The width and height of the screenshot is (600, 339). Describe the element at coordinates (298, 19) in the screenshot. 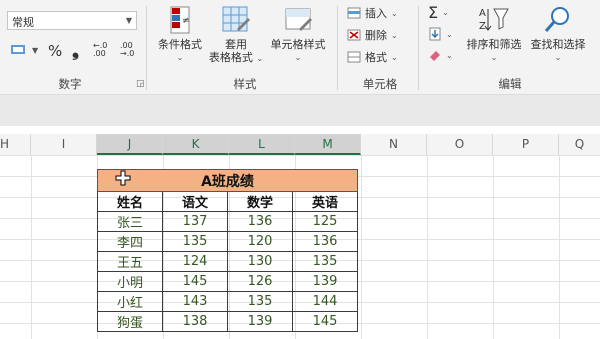

I see `cell-styles-icon` at that location.